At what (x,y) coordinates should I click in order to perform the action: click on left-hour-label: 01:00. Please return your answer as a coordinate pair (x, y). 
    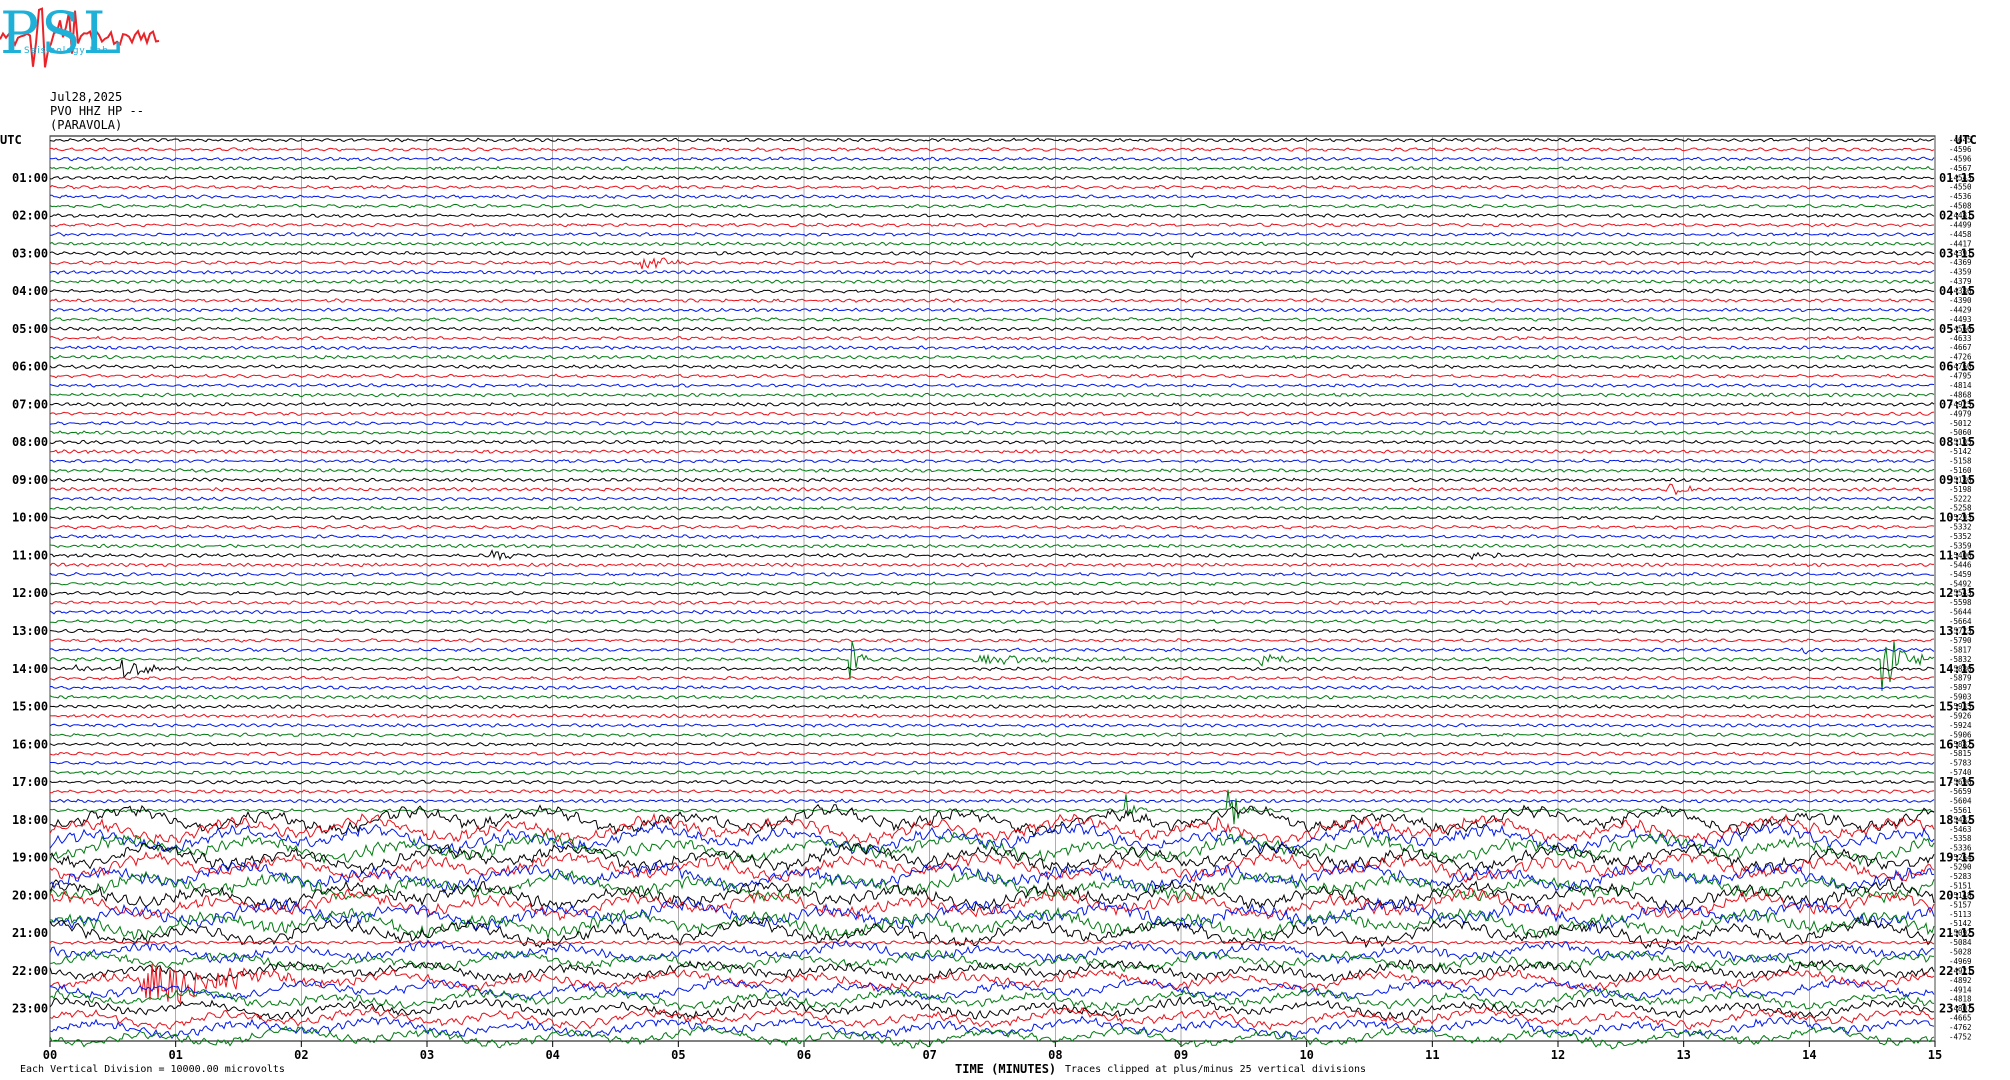
    Looking at the image, I should click on (30, 178).